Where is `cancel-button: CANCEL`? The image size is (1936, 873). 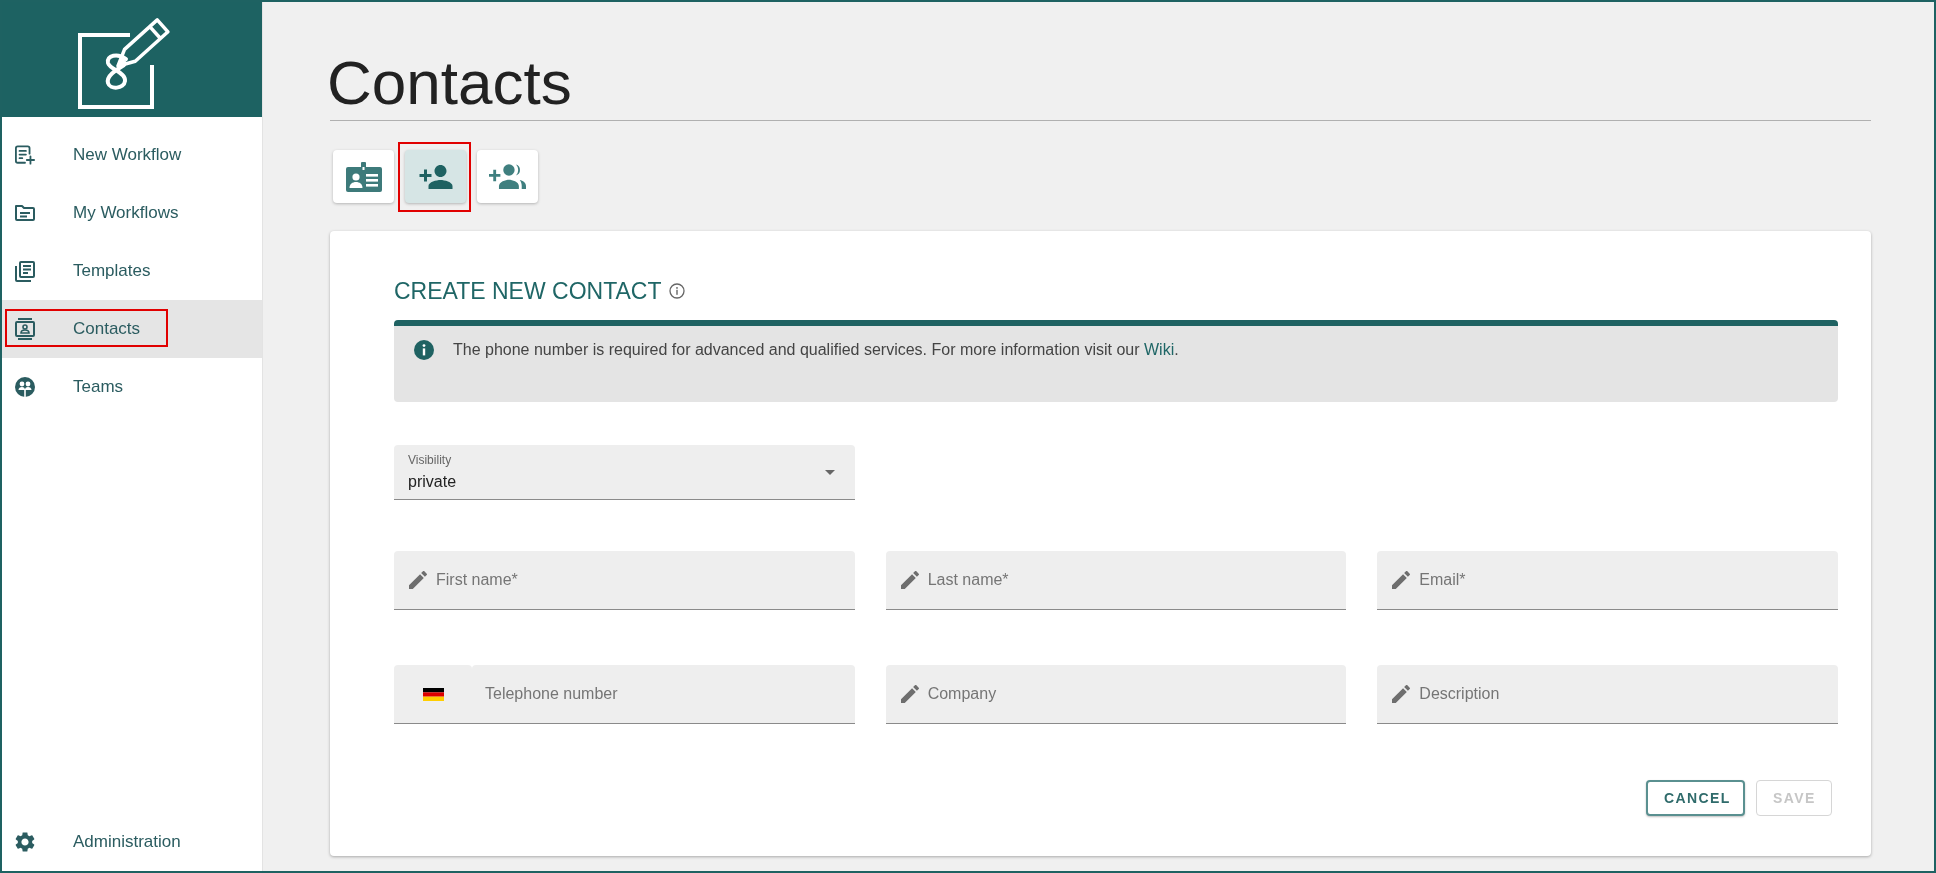
cancel-button: CANCEL is located at coordinates (1695, 798).